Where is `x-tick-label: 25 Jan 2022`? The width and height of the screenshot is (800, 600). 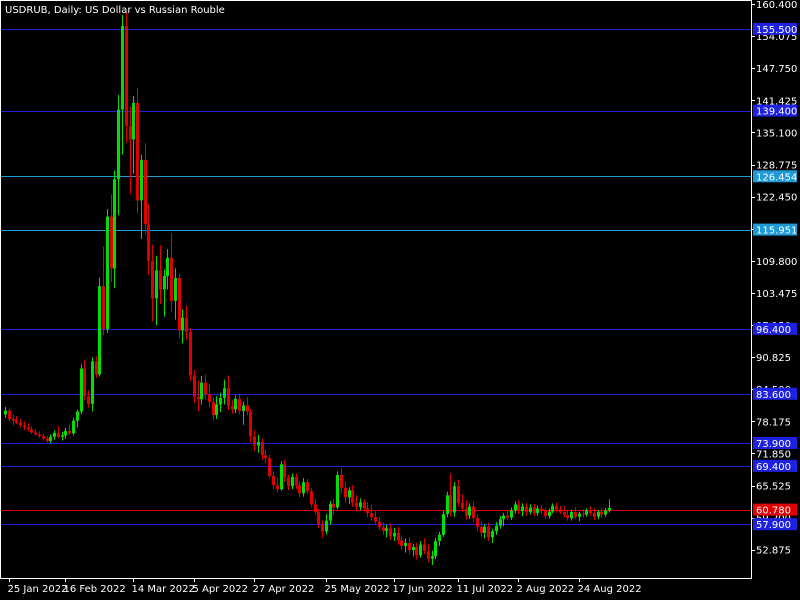 x-tick-label: 25 Jan 2022 is located at coordinates (38, 589).